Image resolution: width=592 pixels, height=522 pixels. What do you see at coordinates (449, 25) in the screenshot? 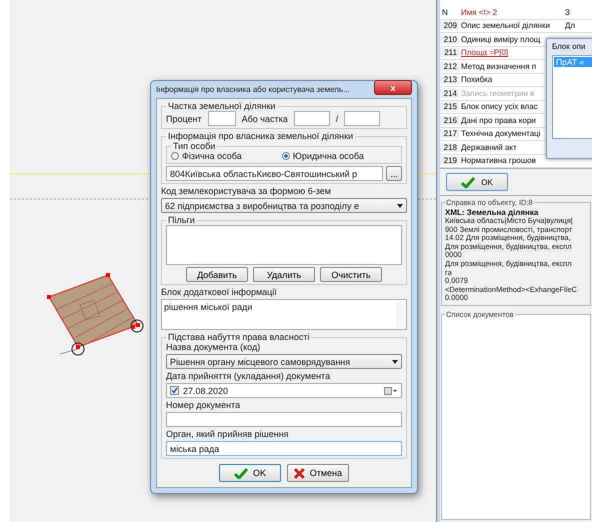
I see `row-number: 209` at bounding box center [449, 25].